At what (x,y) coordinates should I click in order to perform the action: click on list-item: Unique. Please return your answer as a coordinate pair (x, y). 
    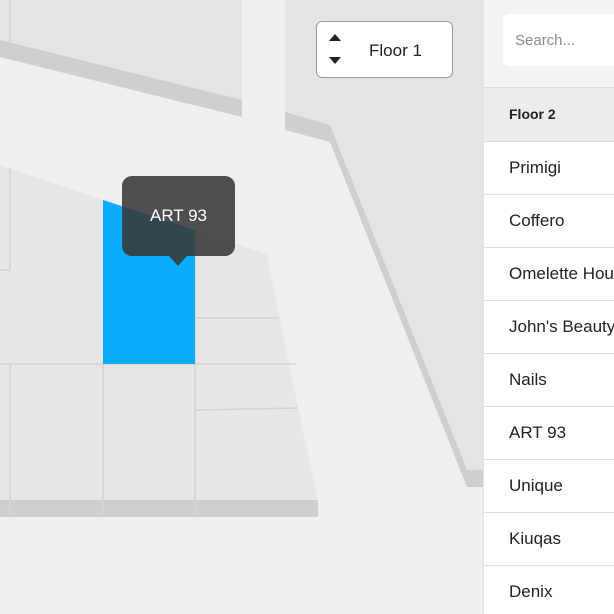
    Looking at the image, I should click on (549, 486).